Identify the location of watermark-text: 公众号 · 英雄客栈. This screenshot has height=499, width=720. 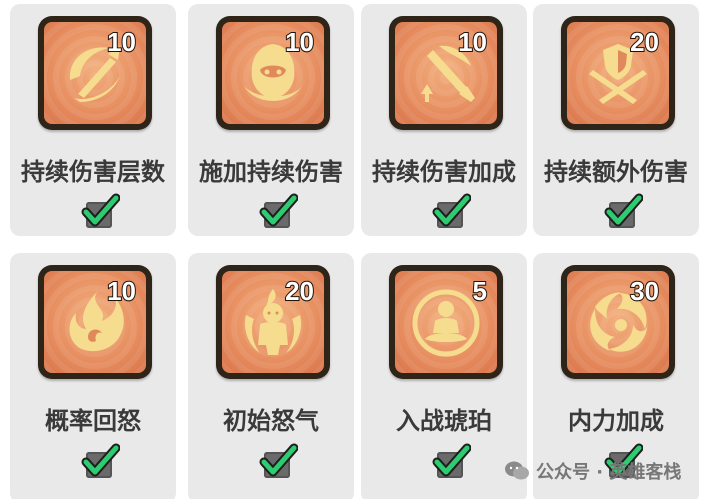
(609, 472).